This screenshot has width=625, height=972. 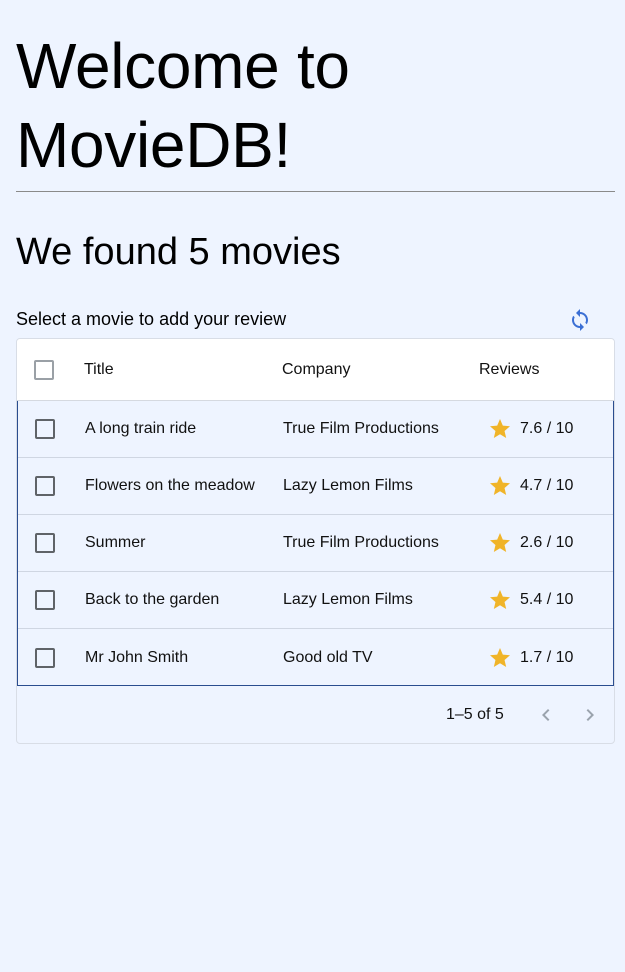 I want to click on previous-page-button, so click(x=546, y=715).